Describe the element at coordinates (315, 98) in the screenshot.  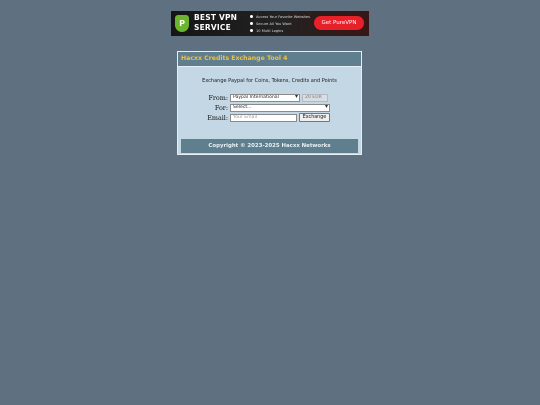
I see `amount-field: 20 EUR` at that location.